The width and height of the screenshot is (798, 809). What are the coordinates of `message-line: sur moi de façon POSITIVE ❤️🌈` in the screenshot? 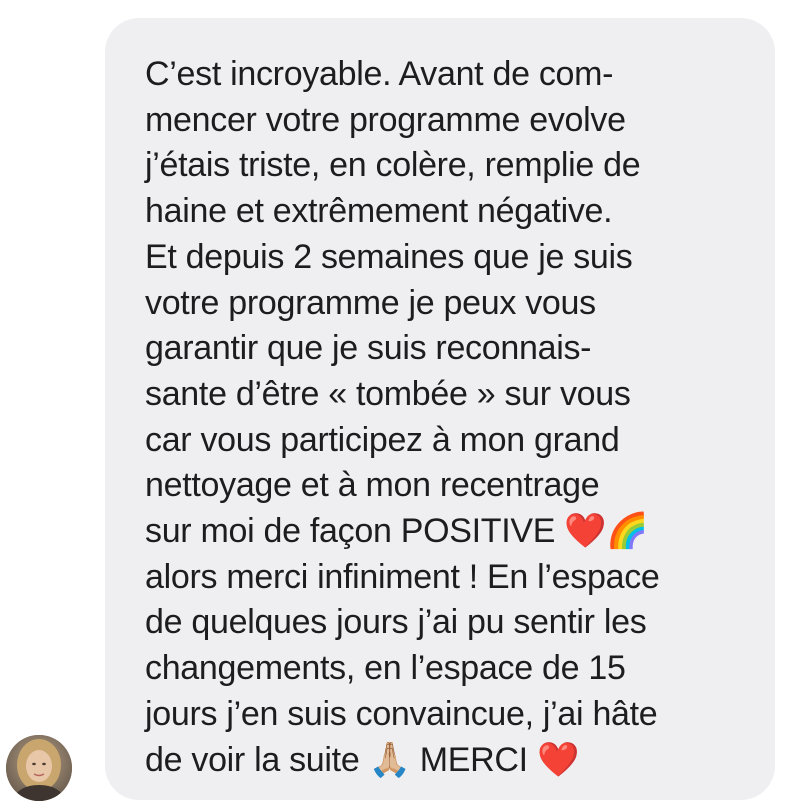 It's located at (397, 531).